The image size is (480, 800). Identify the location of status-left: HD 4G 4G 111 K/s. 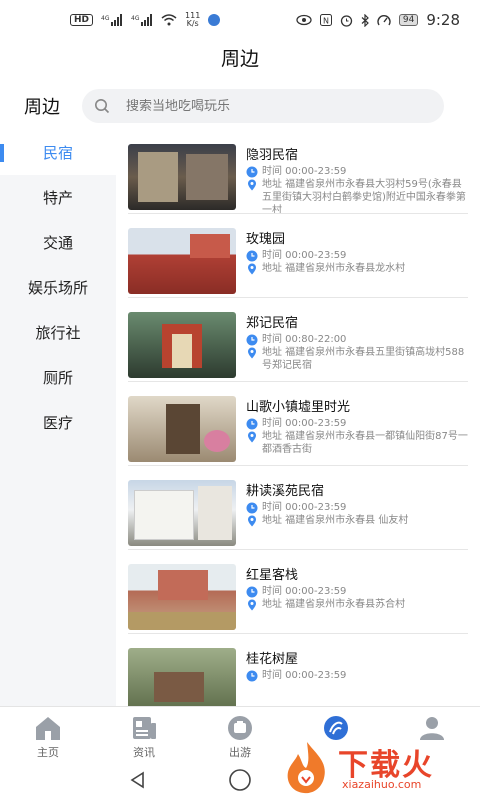
(145, 20).